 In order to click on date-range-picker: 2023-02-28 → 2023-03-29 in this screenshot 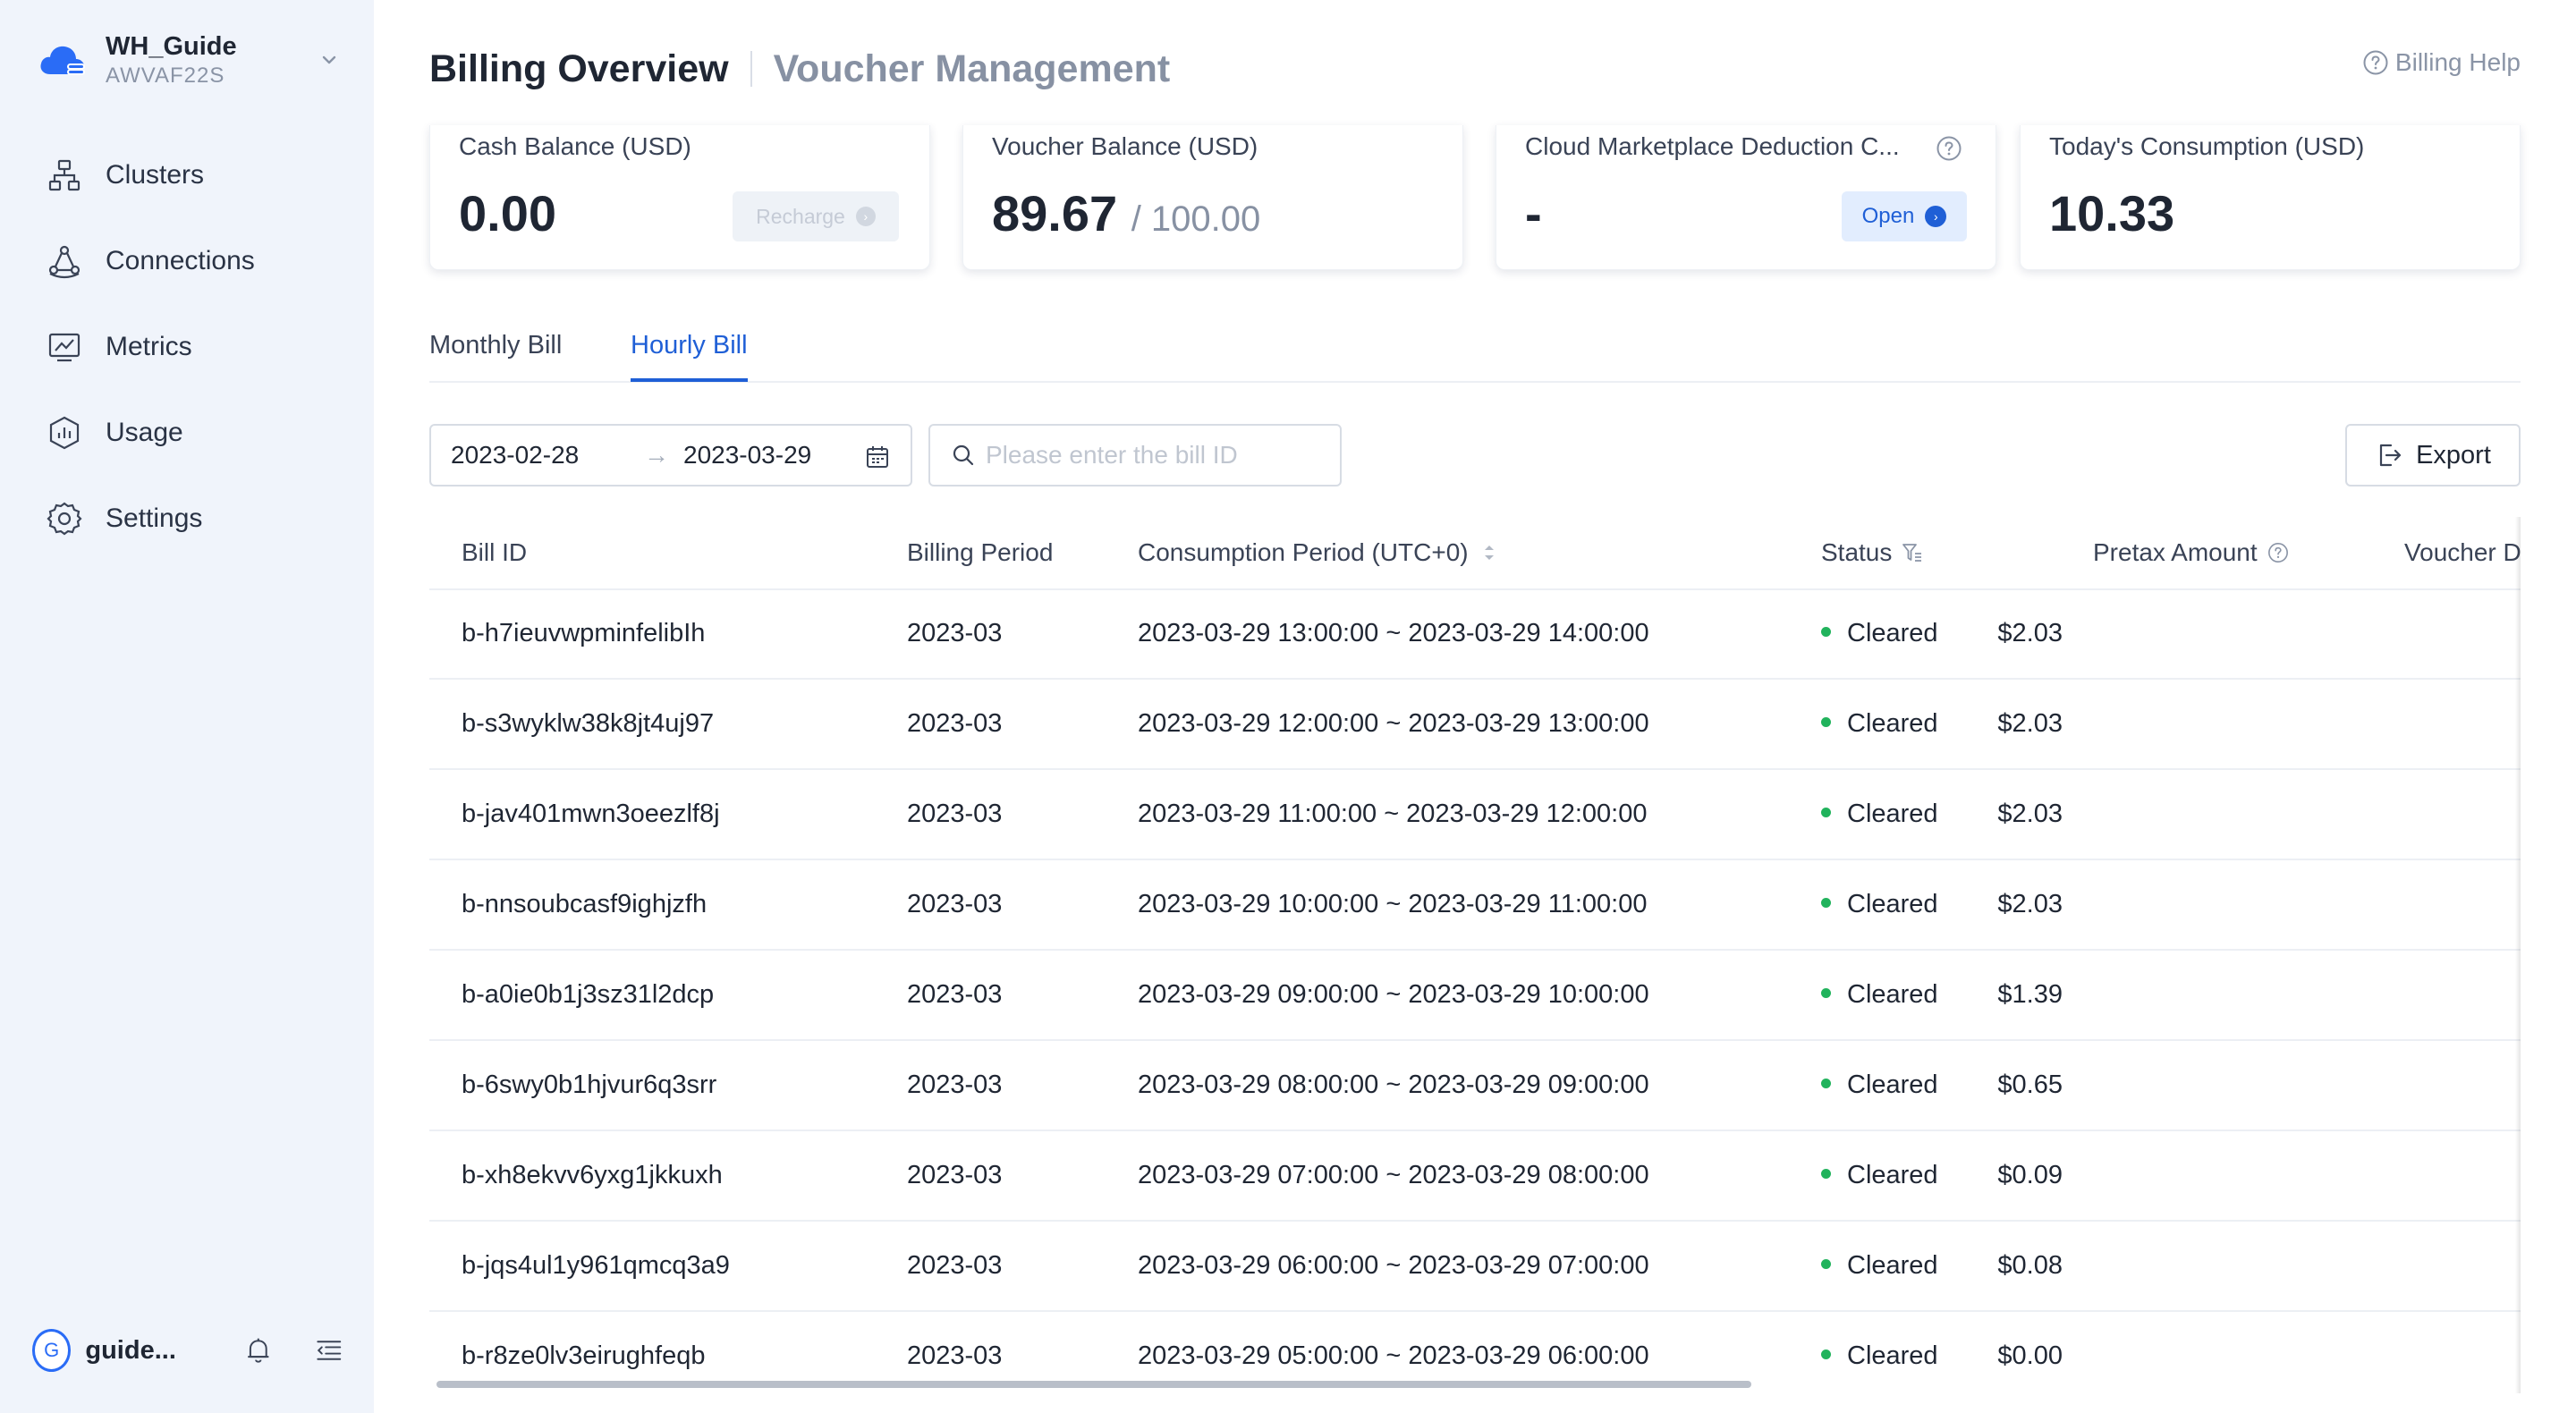, I will do `click(670, 455)`.